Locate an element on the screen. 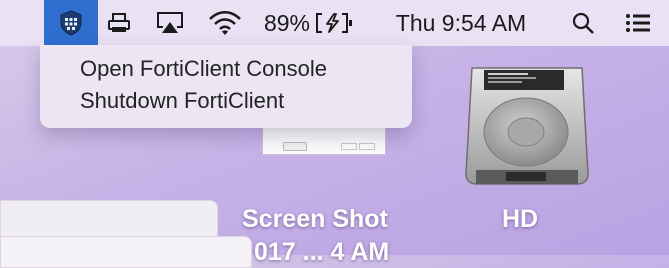  airplay-icon is located at coordinates (170, 22).